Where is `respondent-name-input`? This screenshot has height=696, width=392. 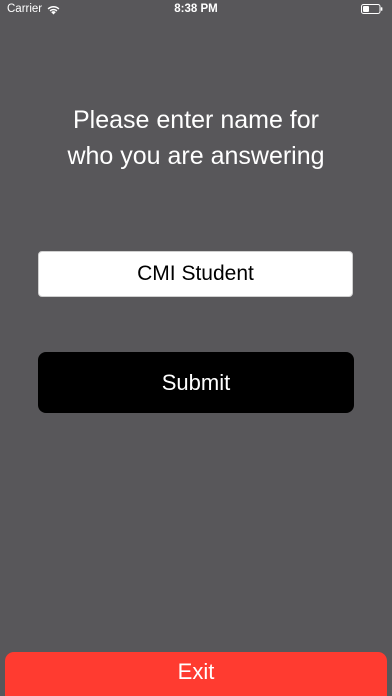 respondent-name-input is located at coordinates (195, 274).